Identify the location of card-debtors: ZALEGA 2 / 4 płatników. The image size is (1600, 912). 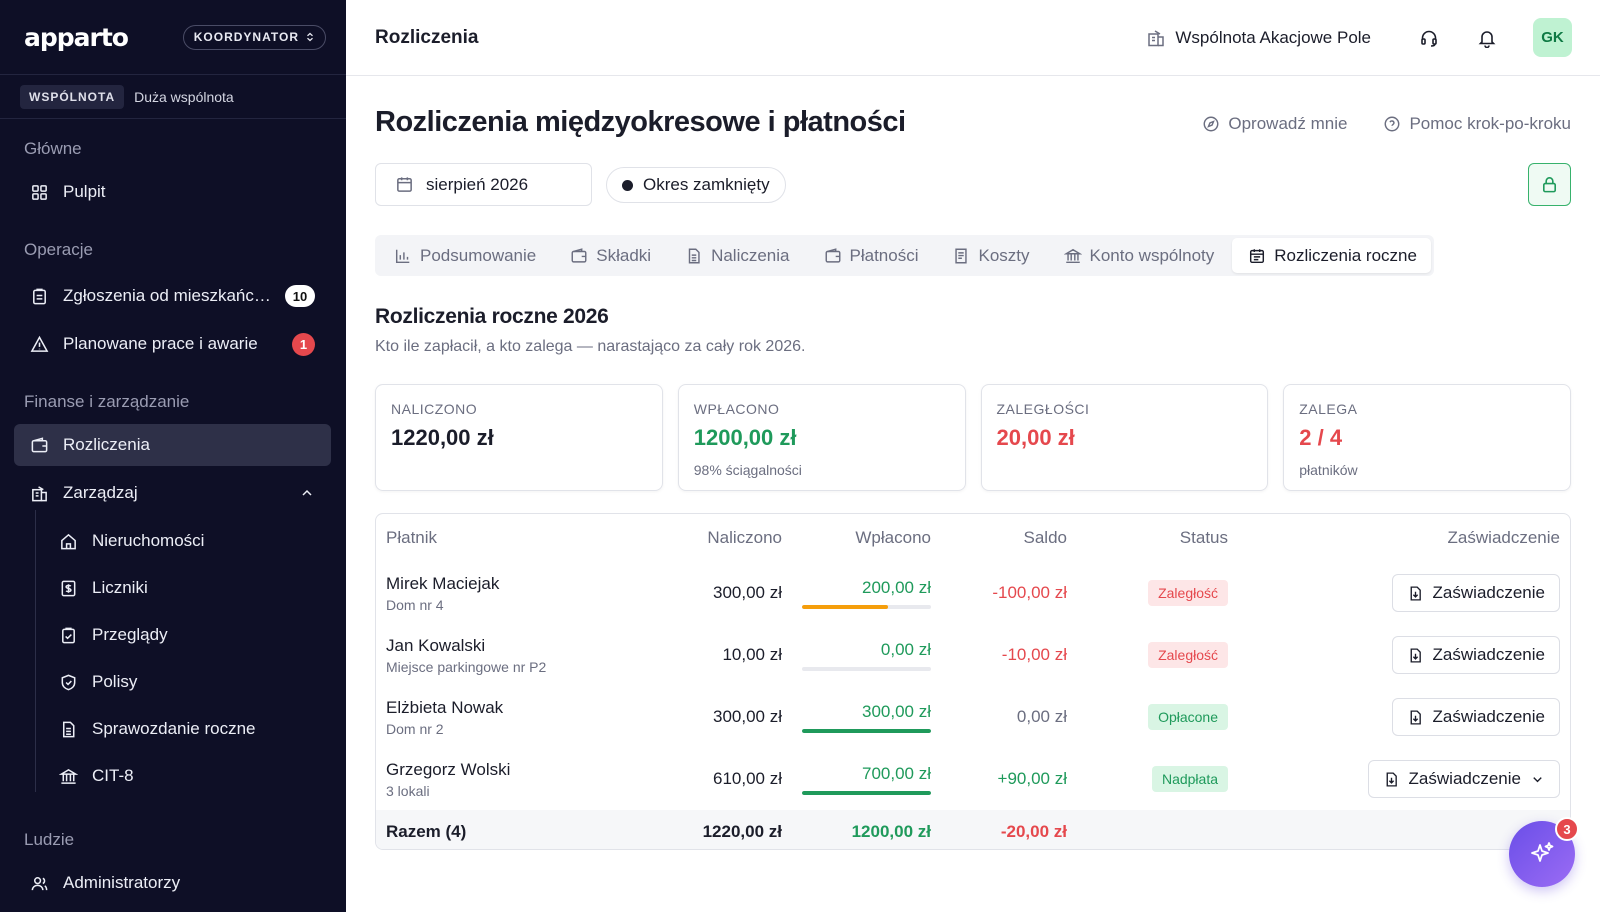
(1427, 437).